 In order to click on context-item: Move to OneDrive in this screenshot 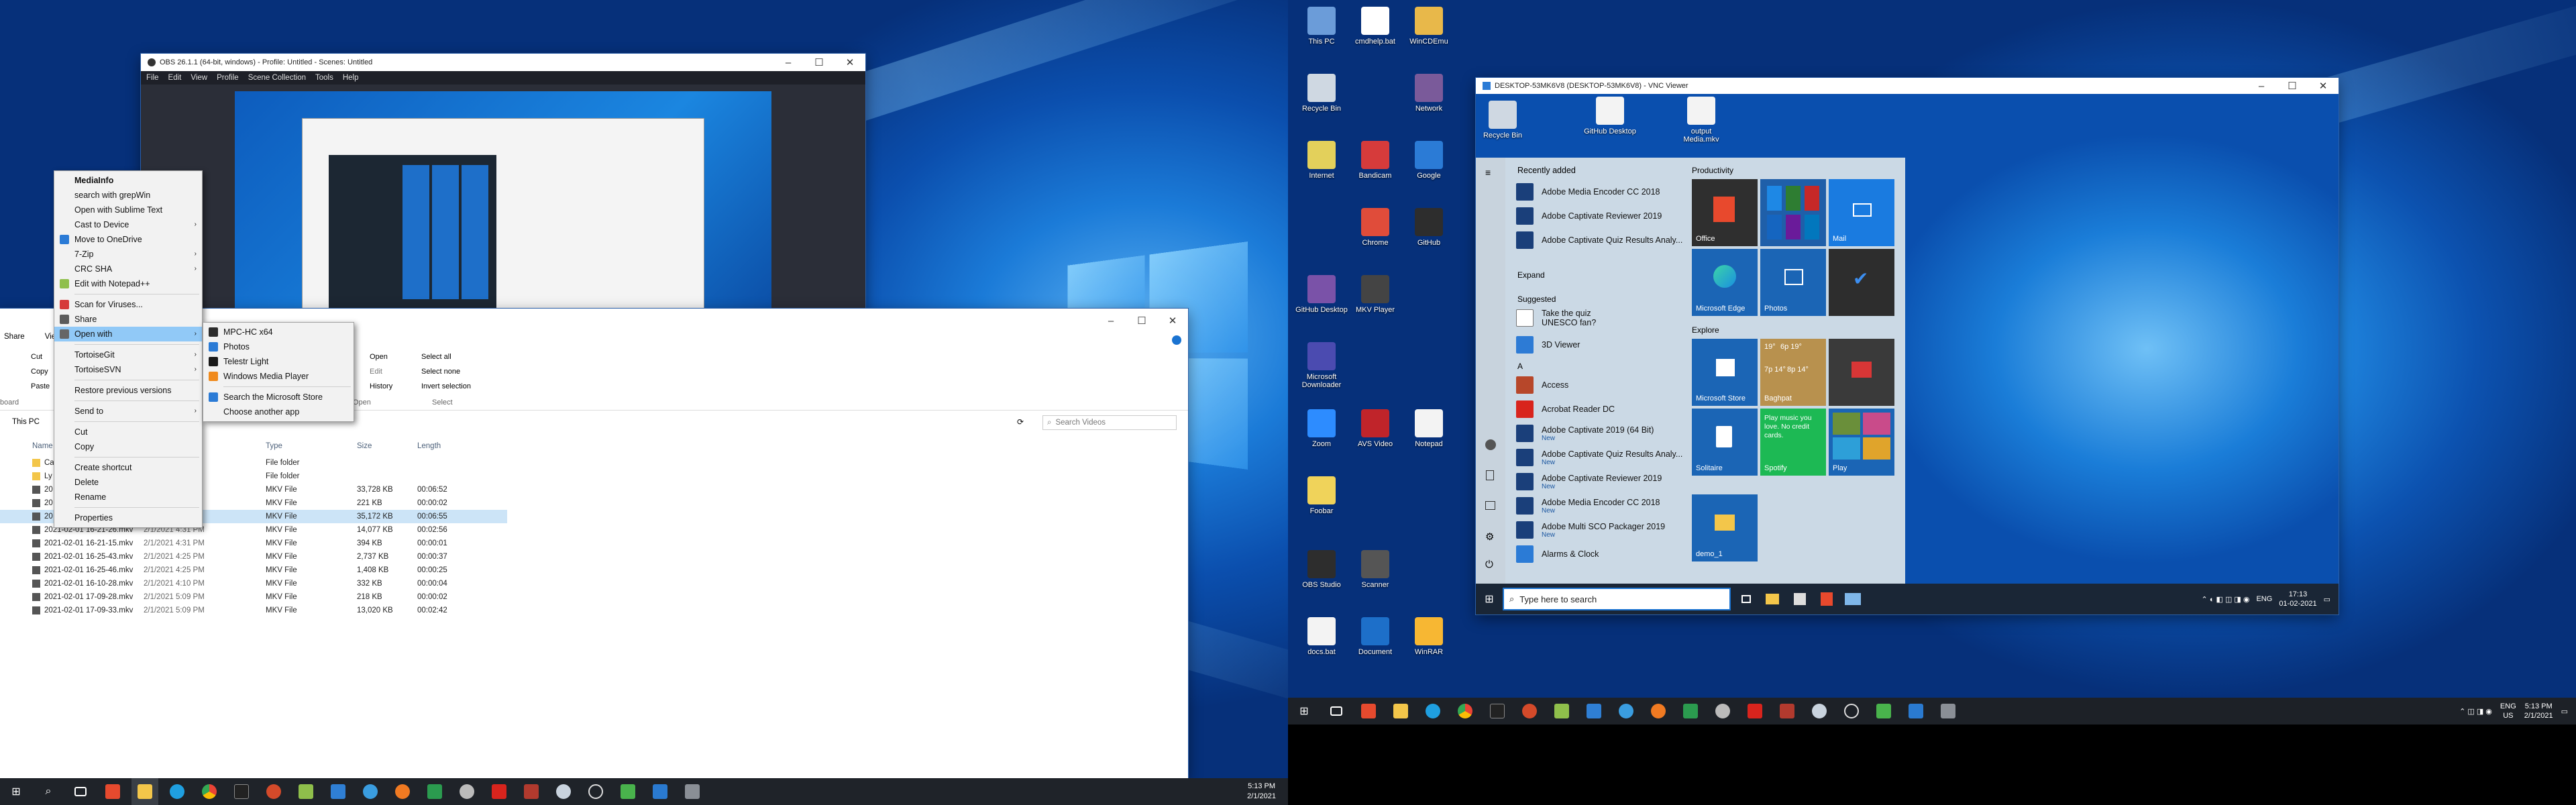, I will do `click(128, 239)`.